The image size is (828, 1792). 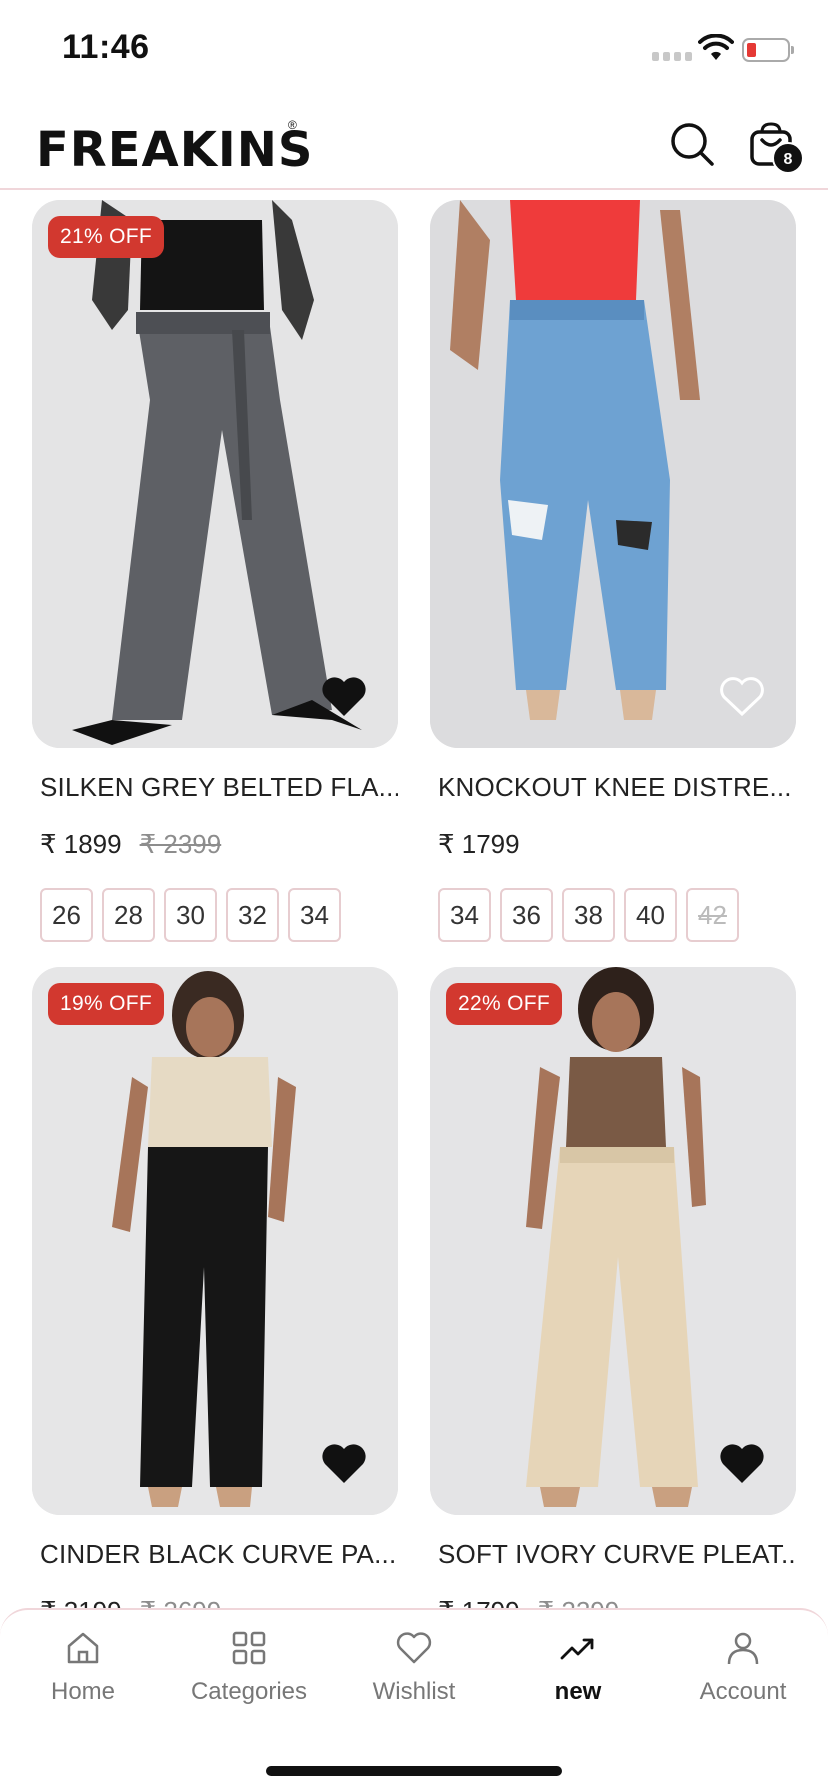 I want to click on original-price: ₹ 2399, so click(x=180, y=844).